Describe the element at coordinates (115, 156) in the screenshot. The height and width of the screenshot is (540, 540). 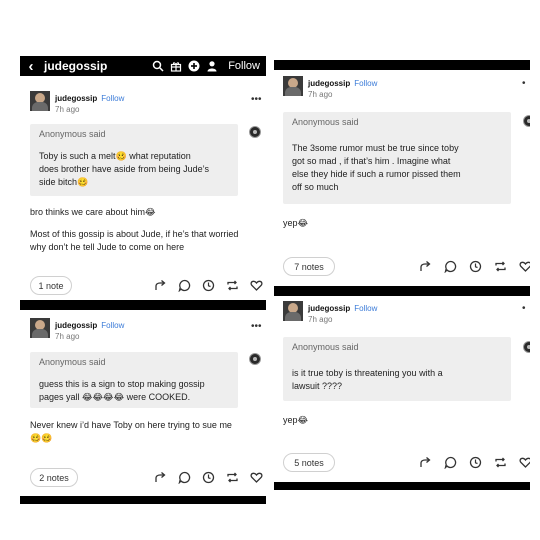
I see `question-line: Toby is such a melt🥴 what reputation` at that location.